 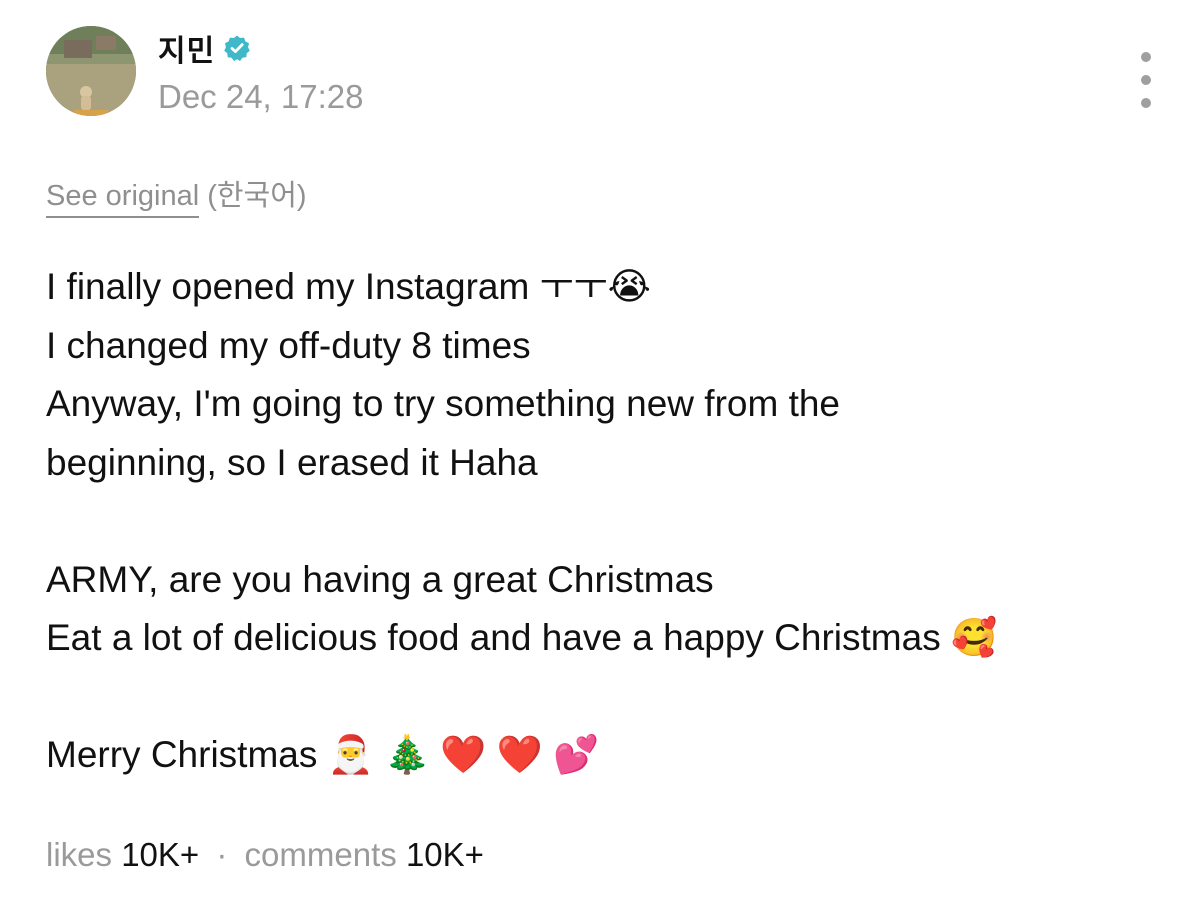 I want to click on more-options-button, so click(x=1146, y=80).